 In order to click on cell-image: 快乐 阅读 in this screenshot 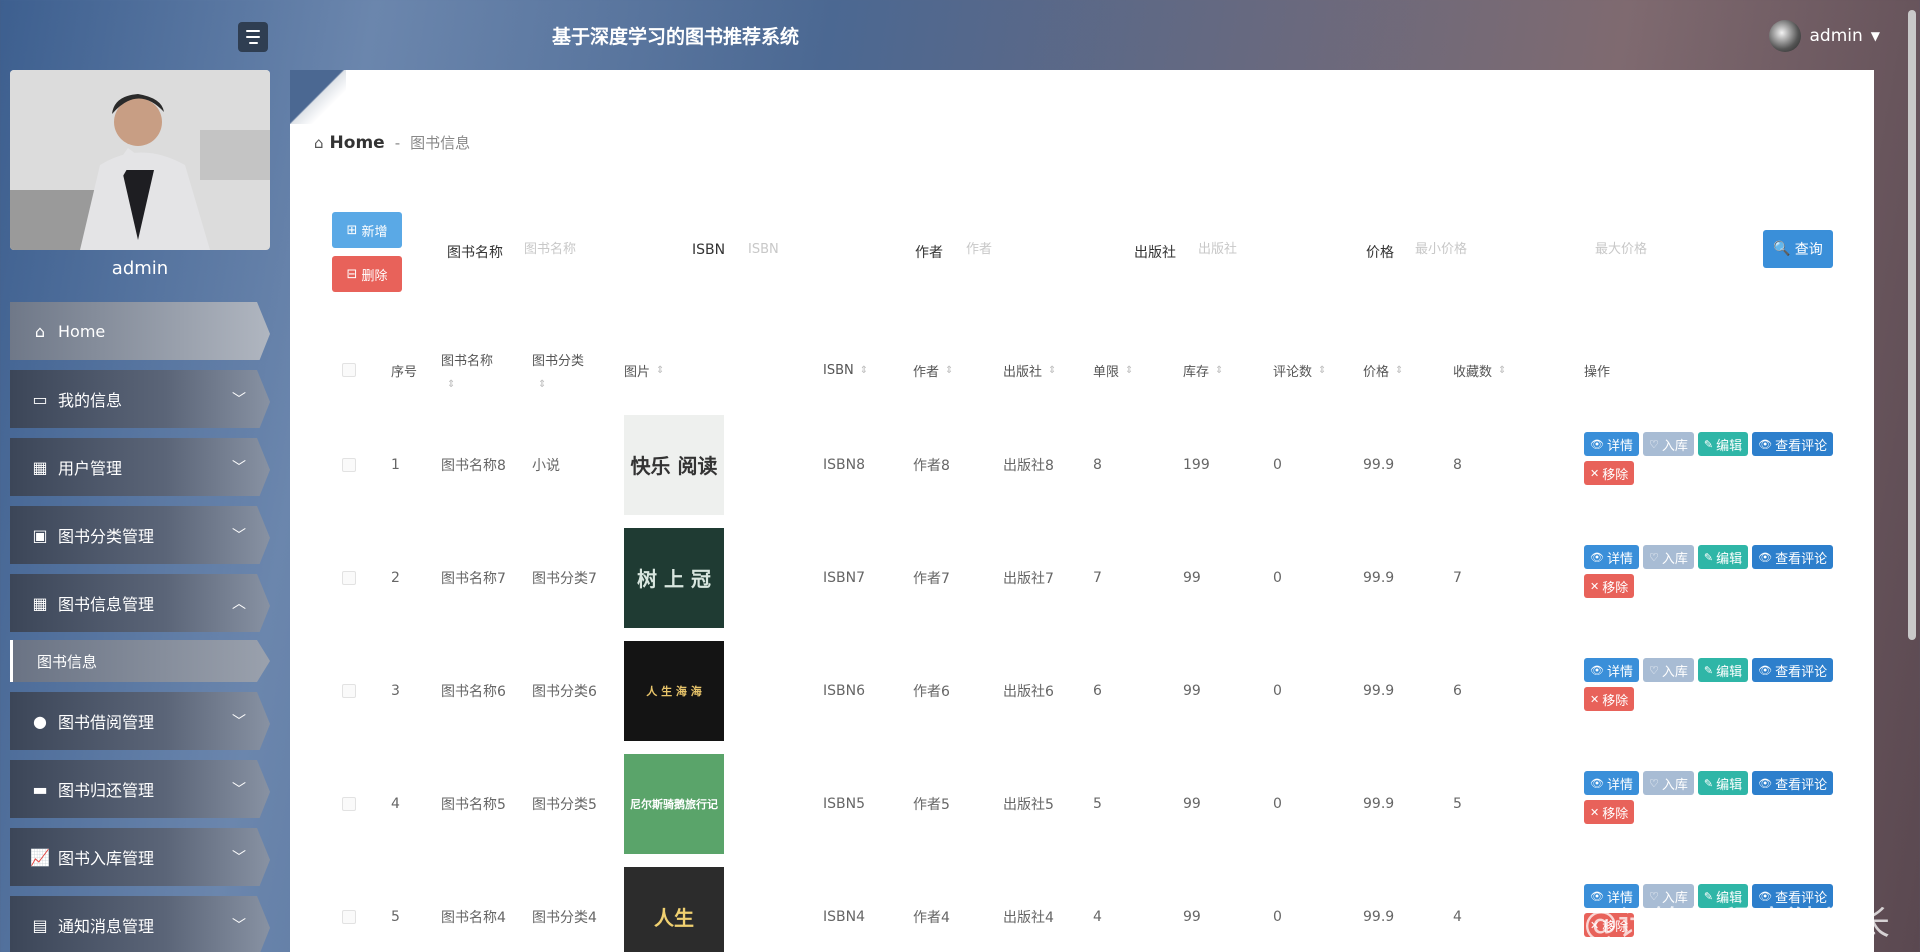, I will do `click(674, 464)`.